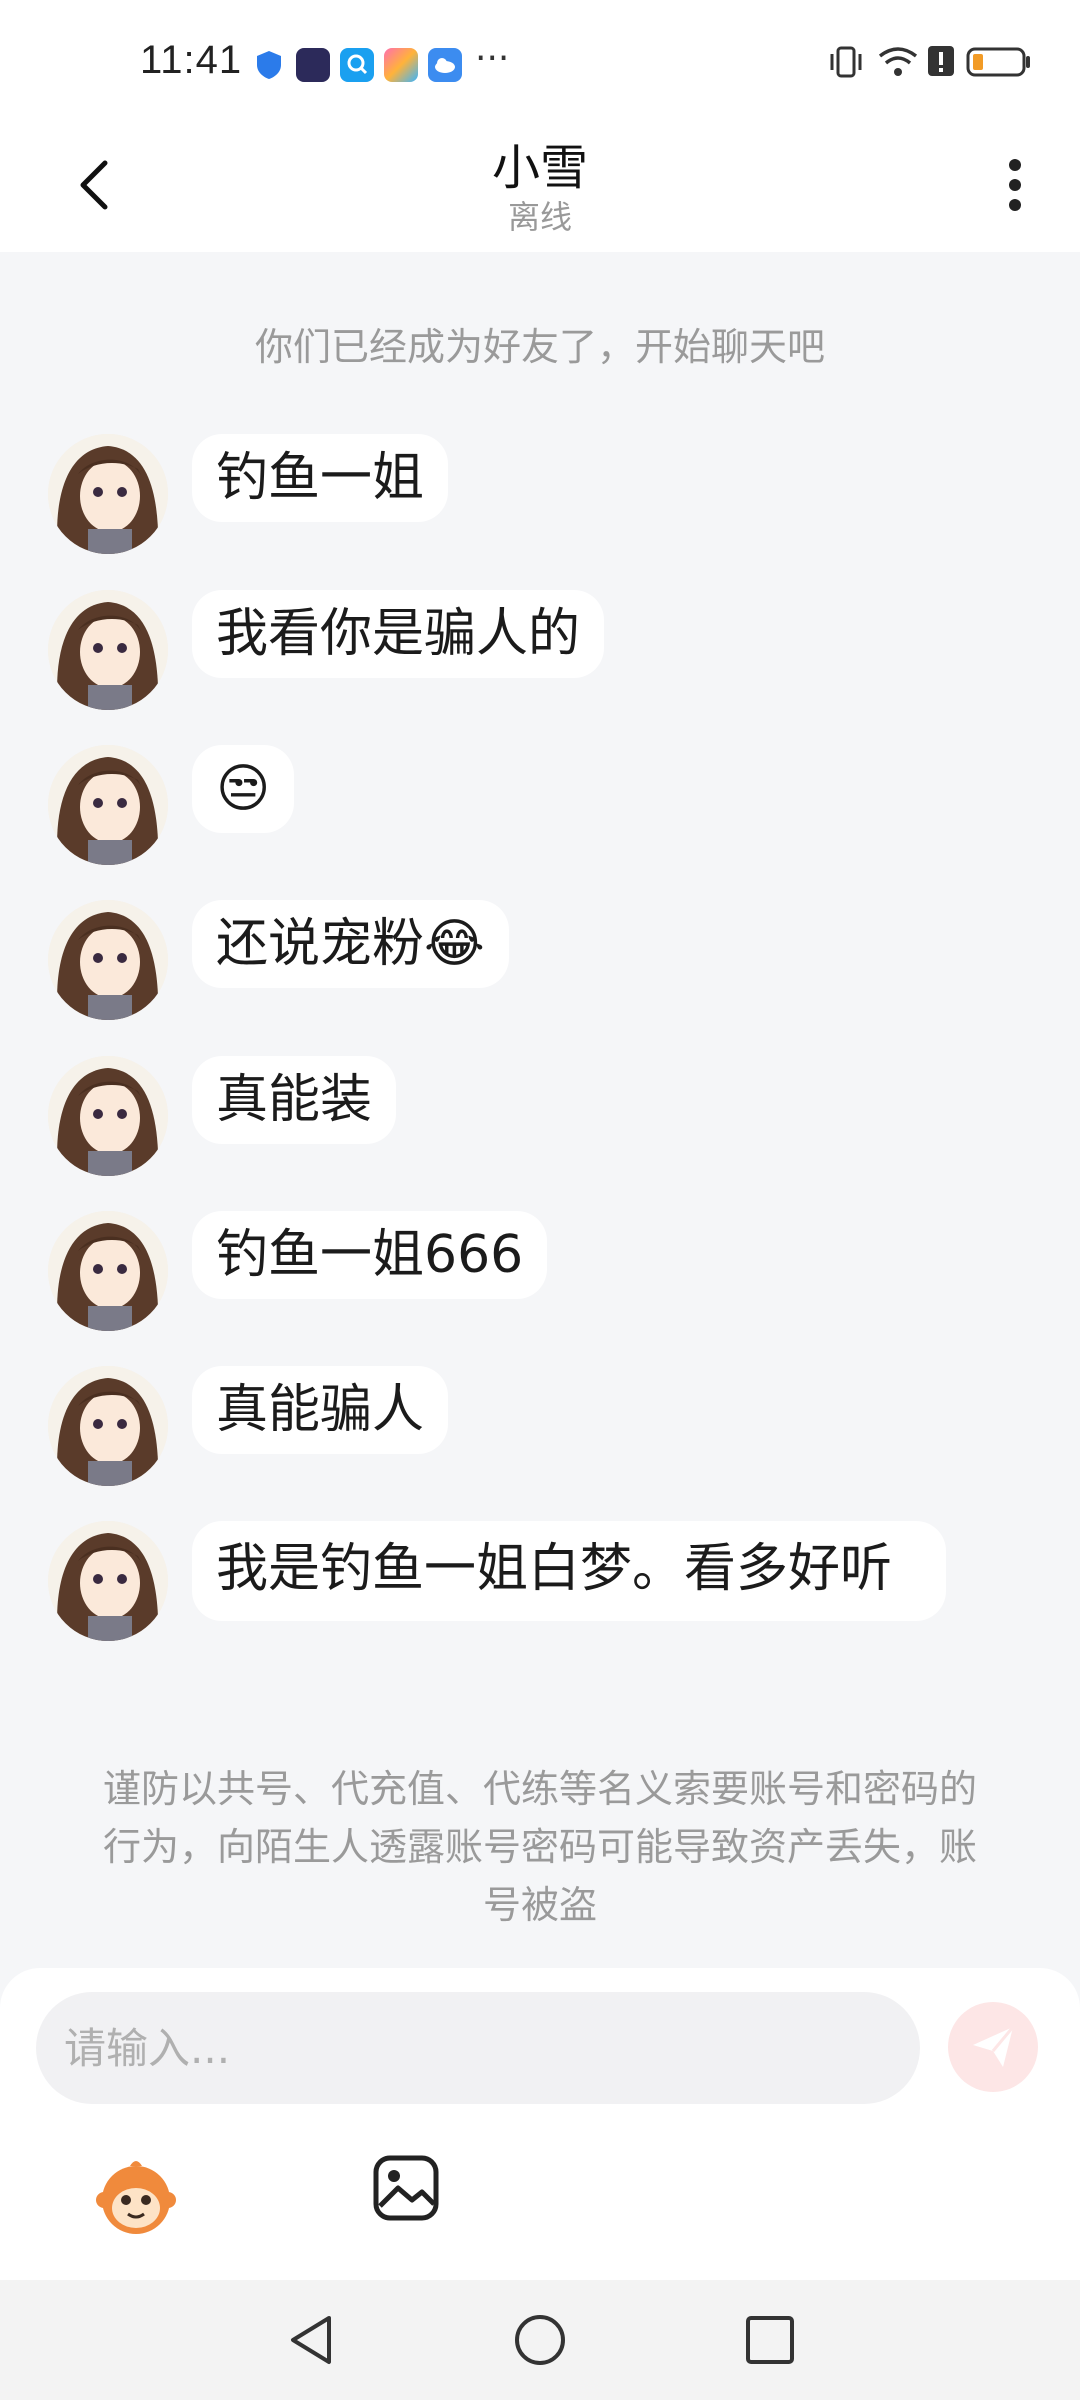  I want to click on message-bubble: 真能骗人, so click(320, 1410).